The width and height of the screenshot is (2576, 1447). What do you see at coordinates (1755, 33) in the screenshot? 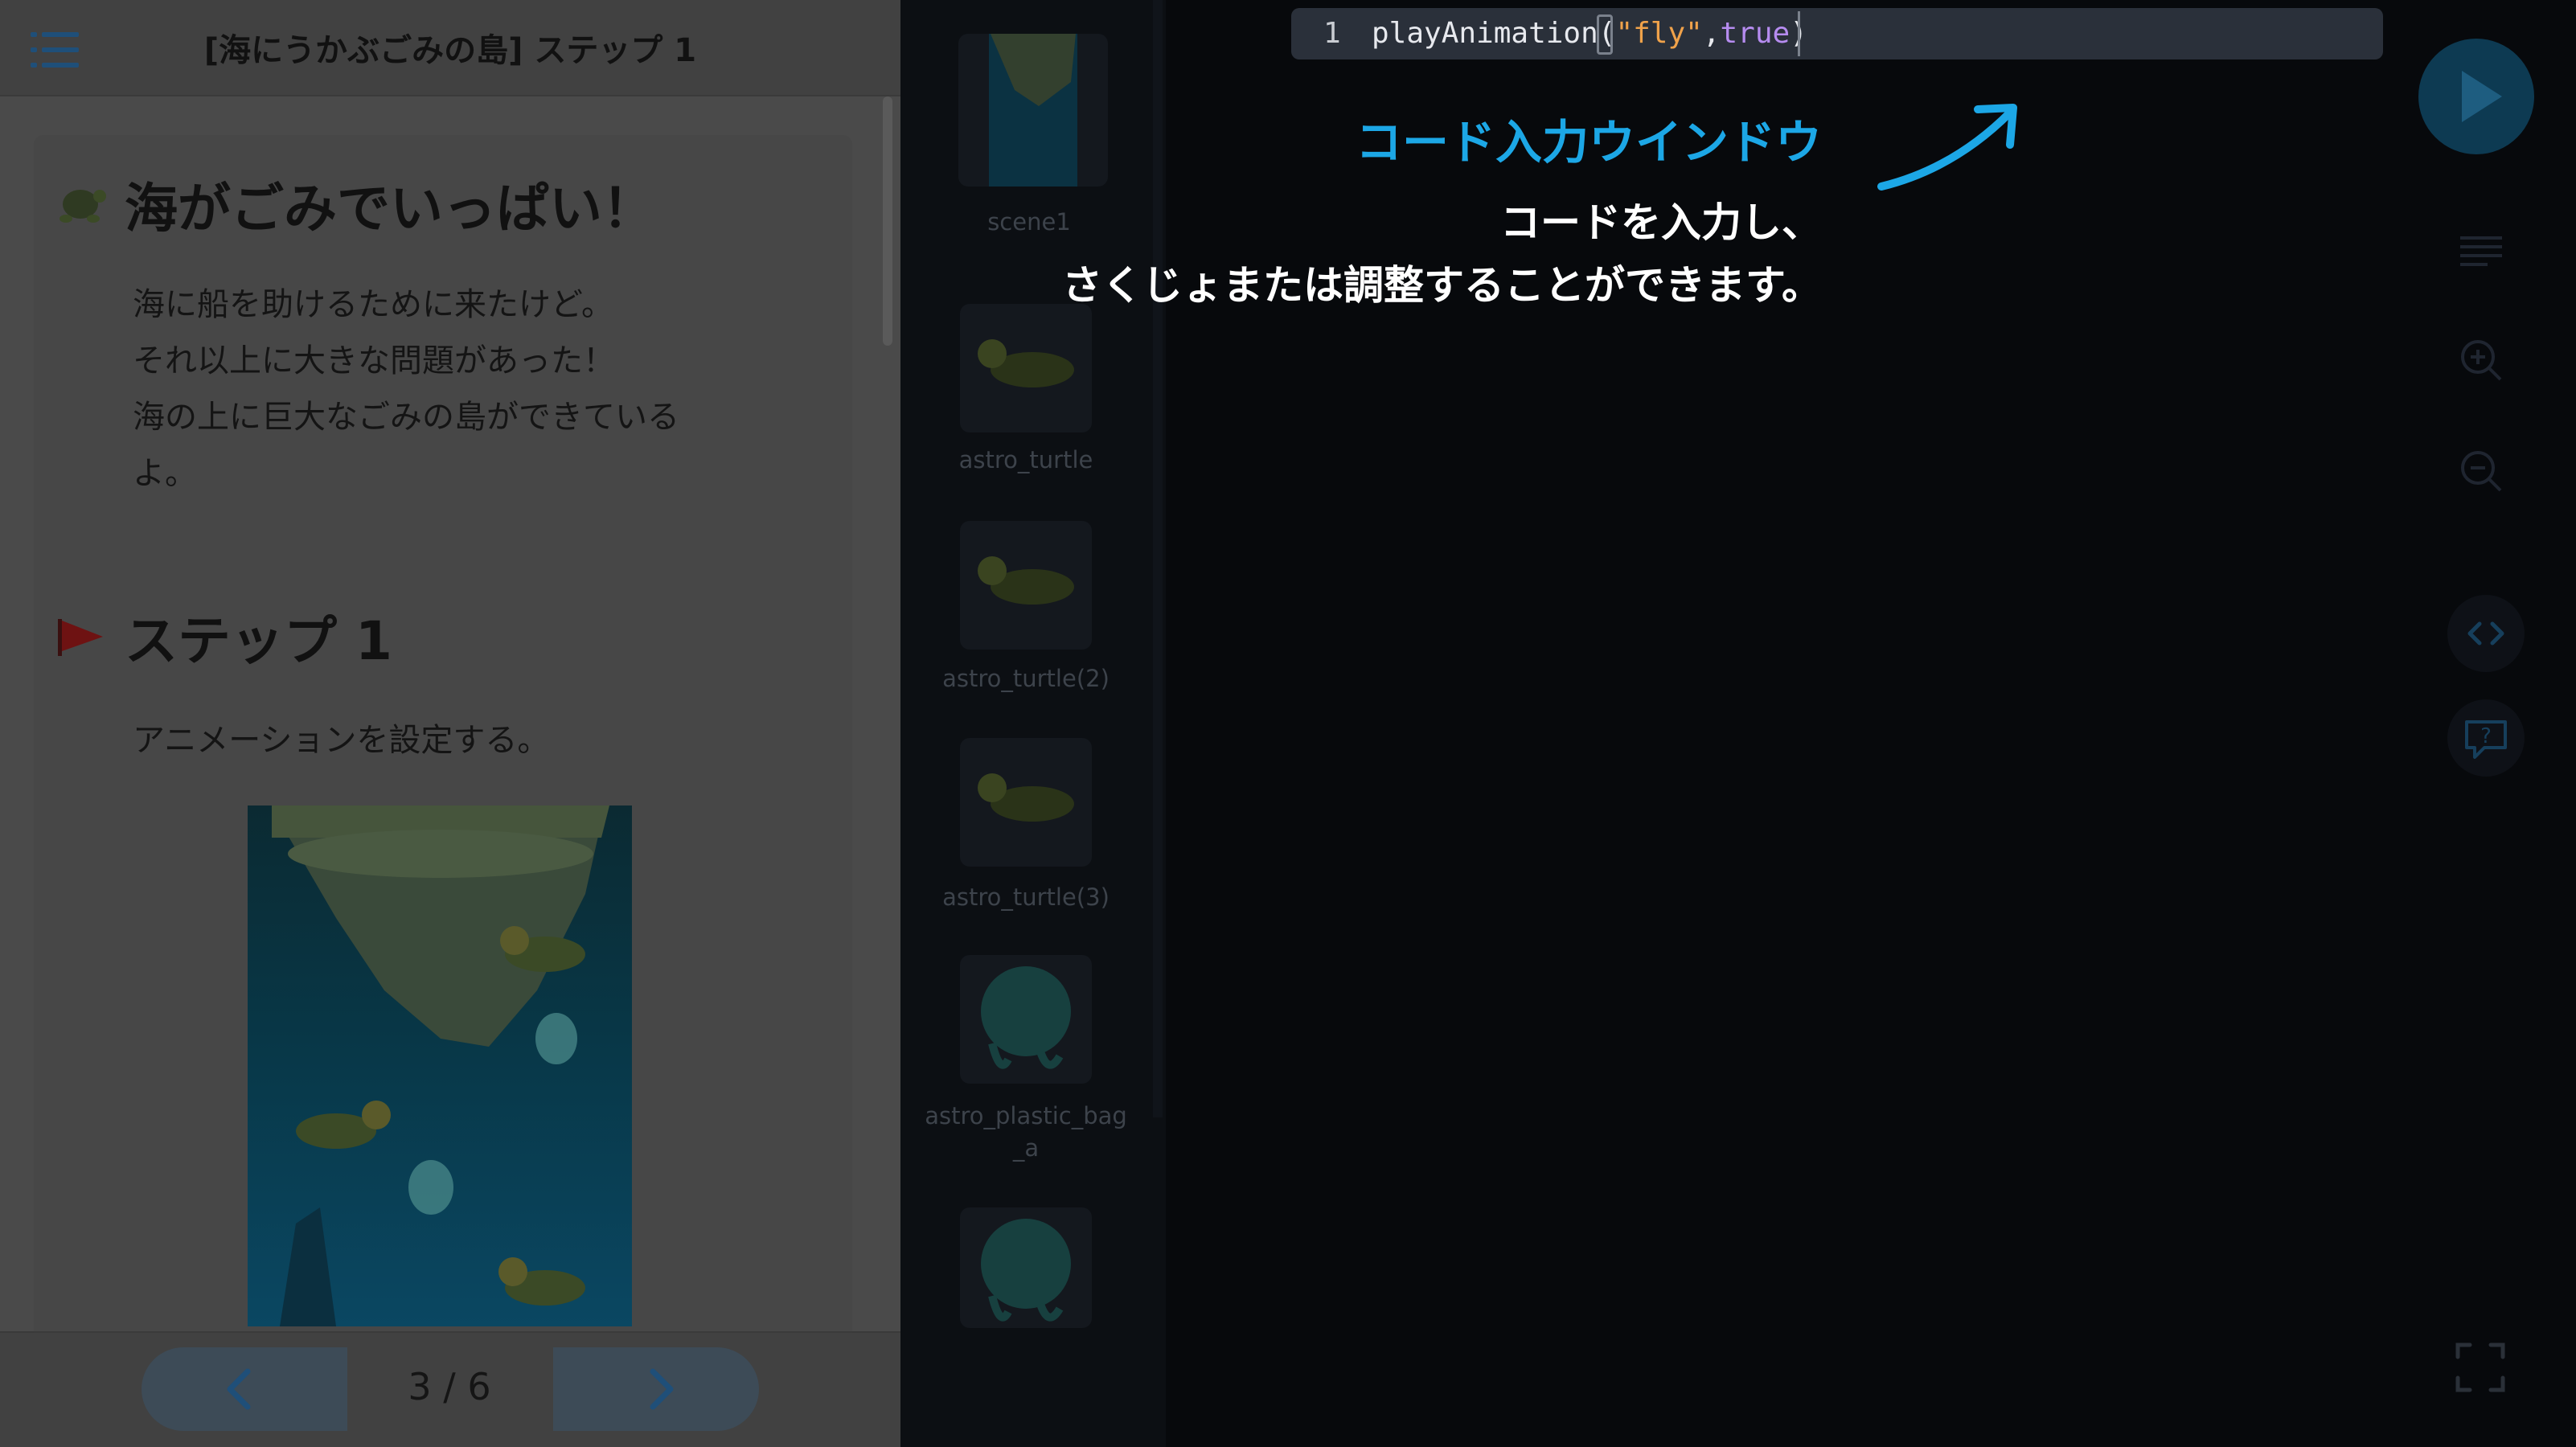
I see `code-keyword: true` at bounding box center [1755, 33].